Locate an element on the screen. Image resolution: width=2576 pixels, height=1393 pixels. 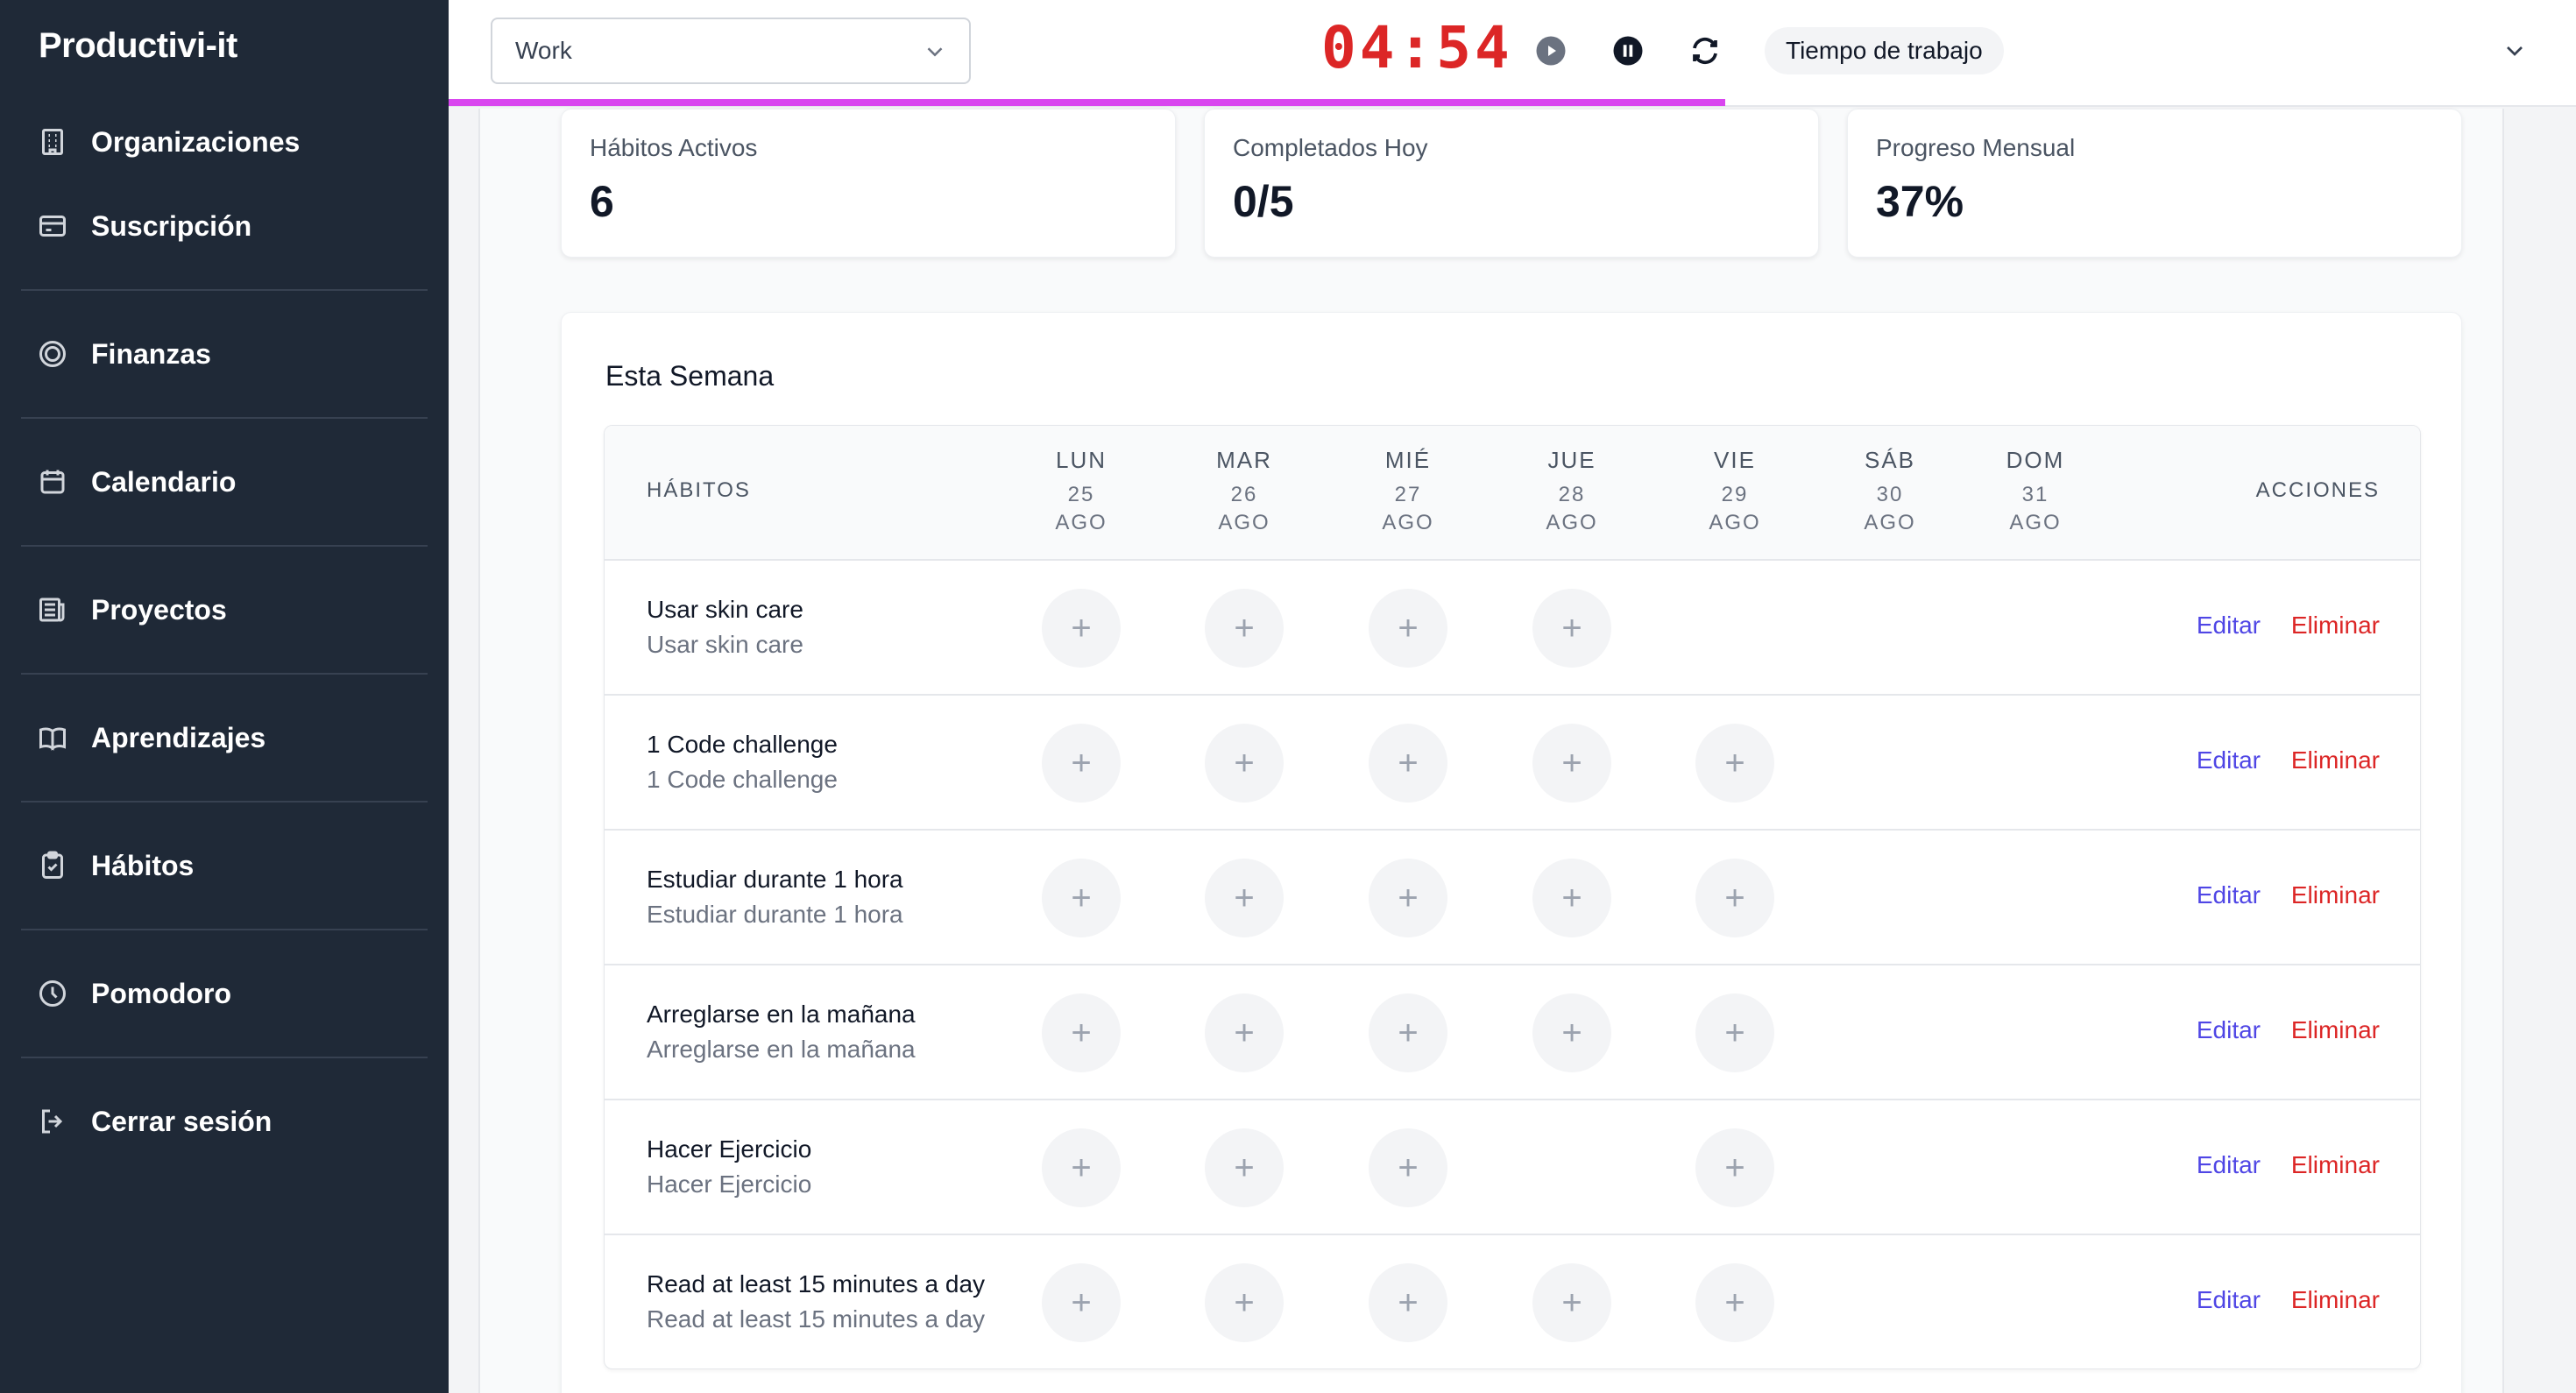
pause-button is located at coordinates (1628, 51).